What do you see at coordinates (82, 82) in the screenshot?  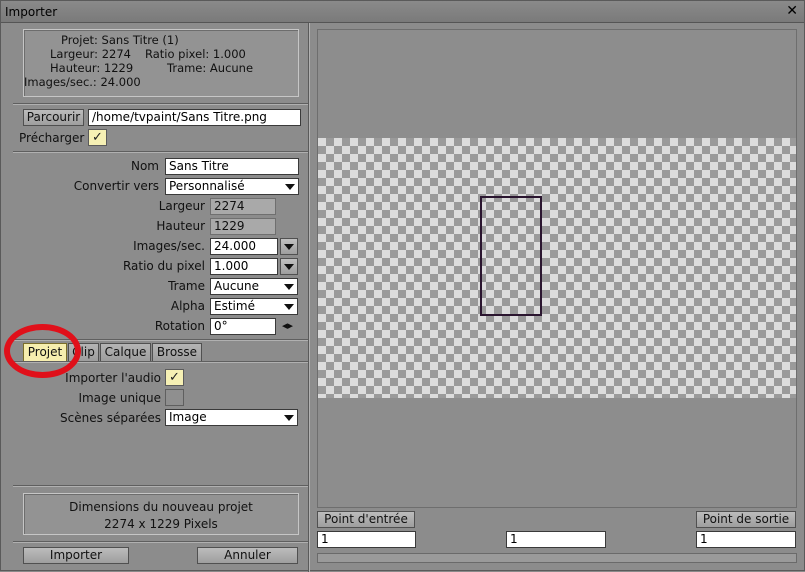 I see `info-fps: Images/sec.: 24.000` at bounding box center [82, 82].